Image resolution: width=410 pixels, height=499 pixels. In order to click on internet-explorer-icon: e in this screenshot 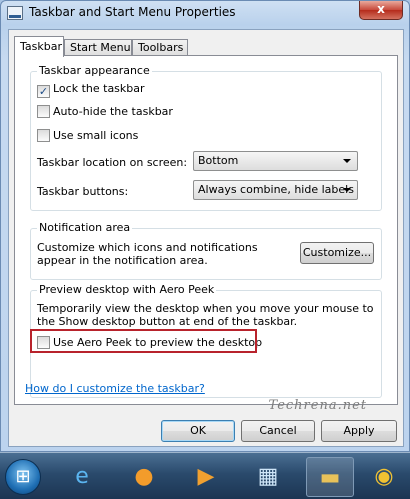, I will do `click(82, 477)`.